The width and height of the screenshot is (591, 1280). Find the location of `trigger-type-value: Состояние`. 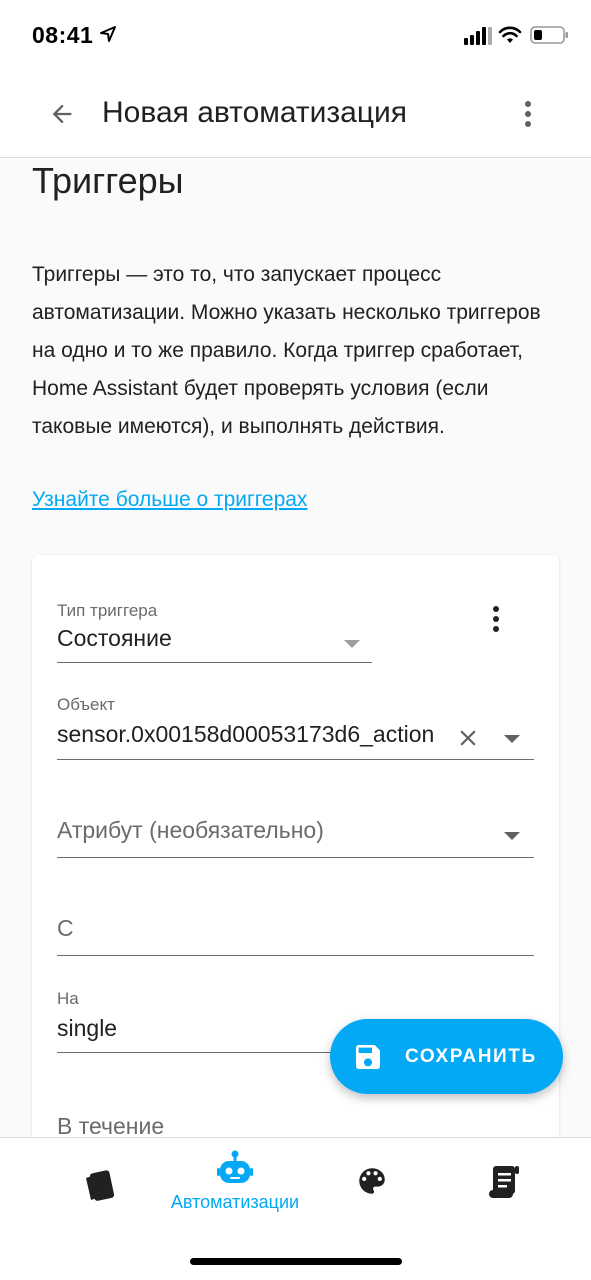

trigger-type-value: Состояние is located at coordinates (114, 638).